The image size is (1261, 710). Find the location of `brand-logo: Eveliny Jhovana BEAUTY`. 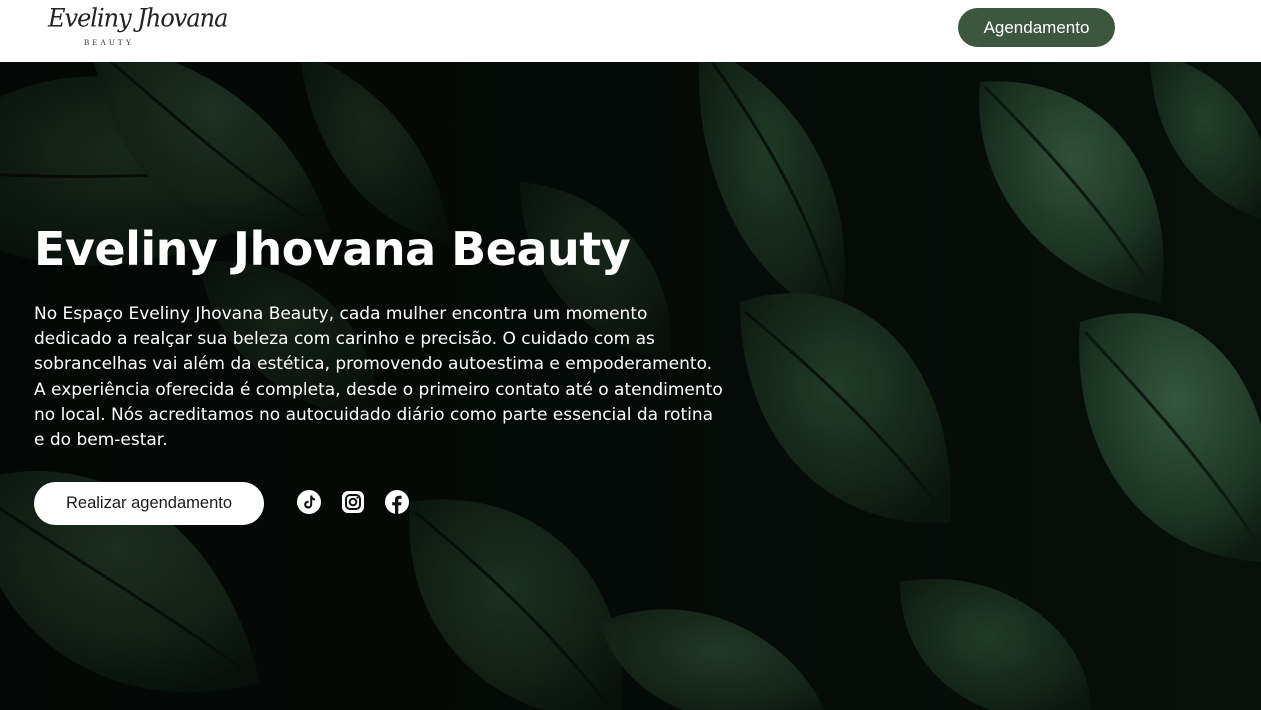

brand-logo: Eveliny Jhovana BEAUTY is located at coordinates (137, 26).